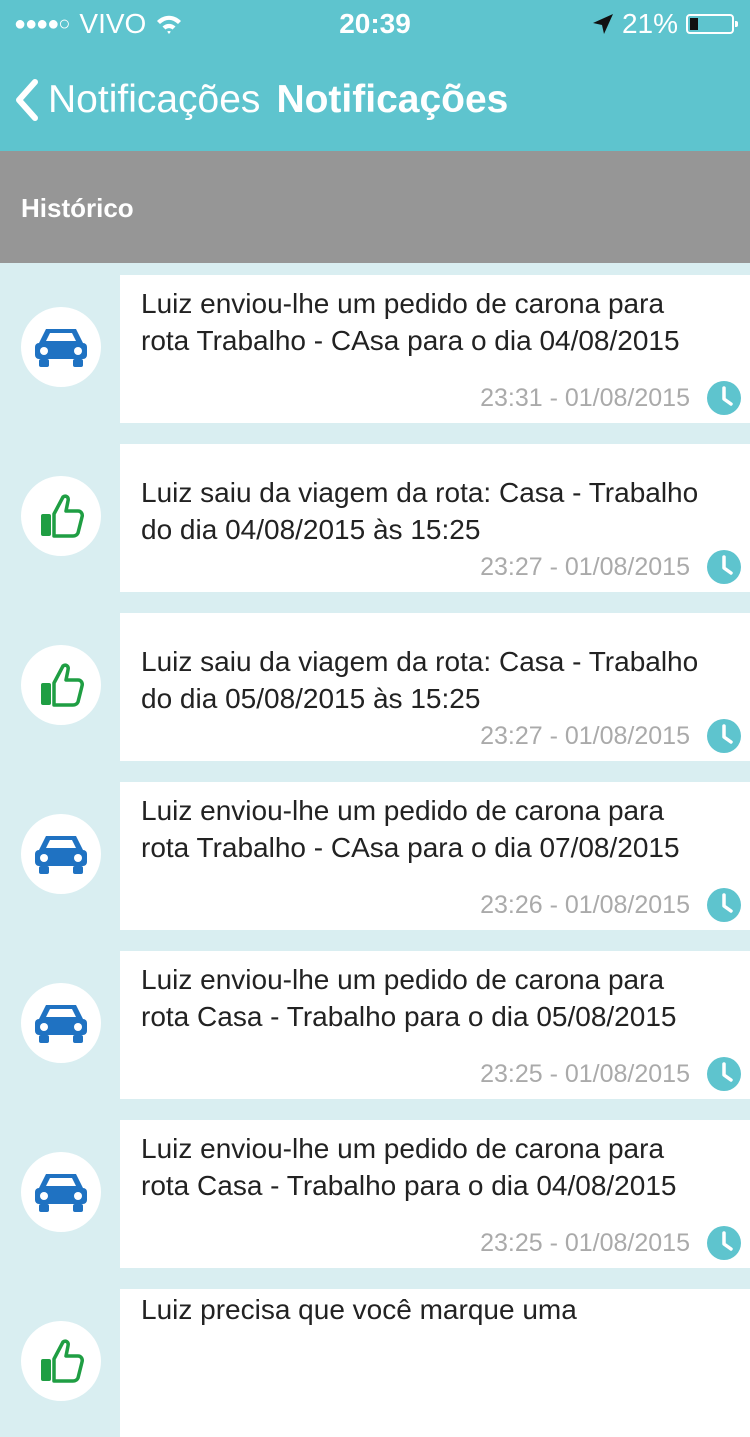  What do you see at coordinates (435, 1363) in the screenshot?
I see `notification-card: Luiz precisa que você marque uma` at bounding box center [435, 1363].